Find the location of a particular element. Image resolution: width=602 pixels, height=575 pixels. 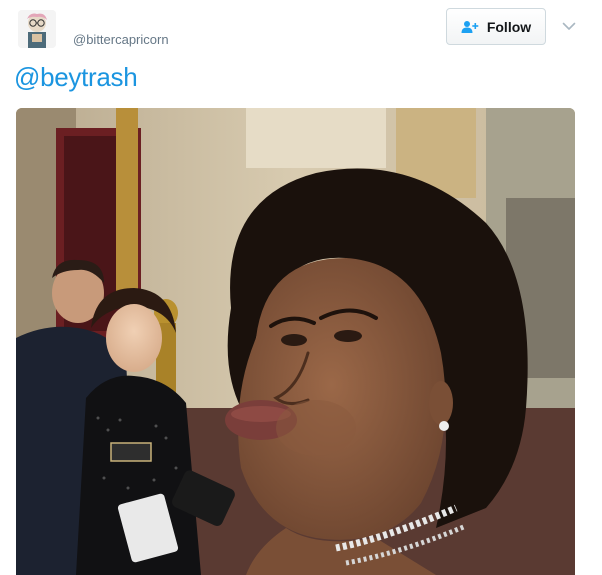

add-user-icon is located at coordinates (471, 27).